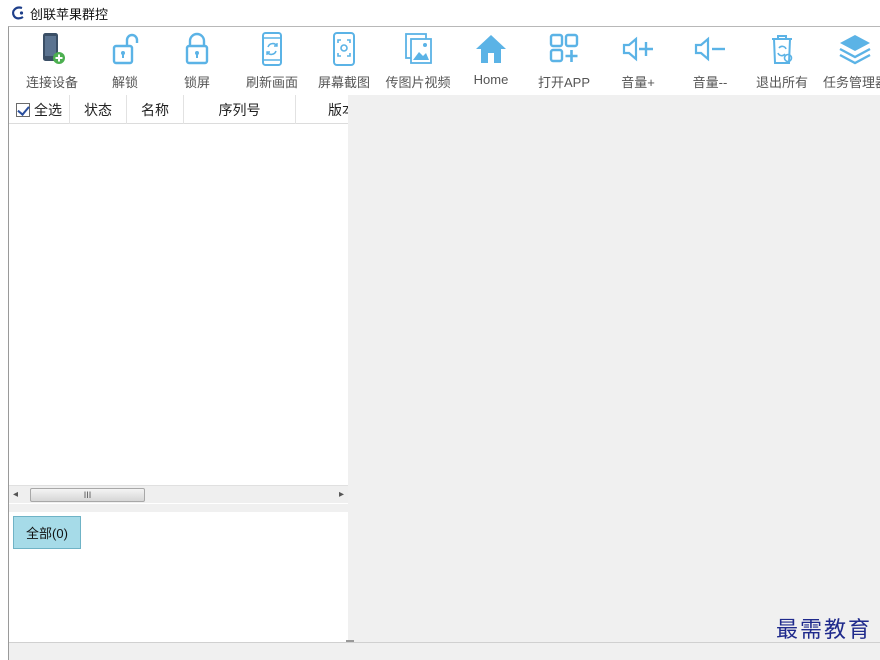 The image size is (880, 660). I want to click on home-button: Home, so click(491, 62).